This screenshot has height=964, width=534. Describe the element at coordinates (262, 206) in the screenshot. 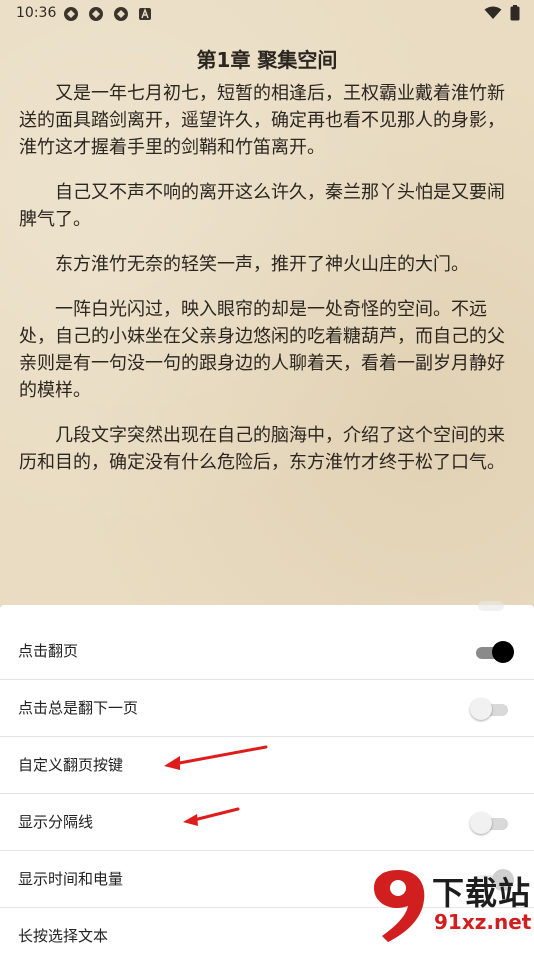

I see `paragraph: 自己又不声不响的离开这么许久，秦兰那丫头怕是又要闹脾气了。` at that location.